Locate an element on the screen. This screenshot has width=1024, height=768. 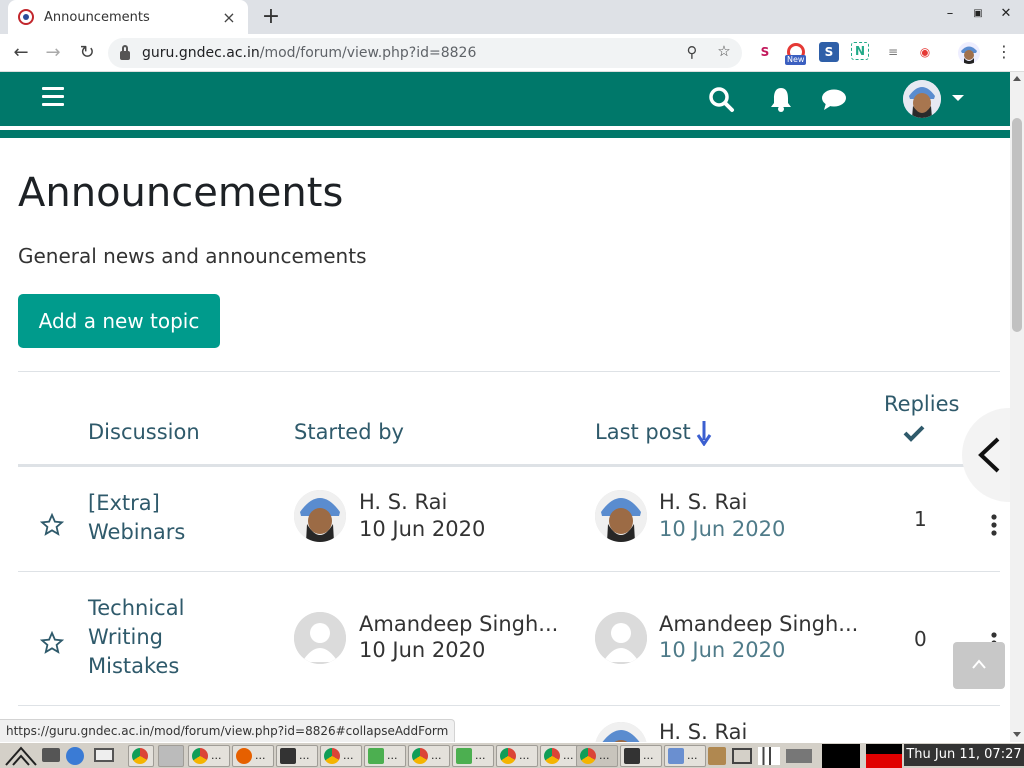
col-head-started-by: Started by is located at coordinates (349, 432).